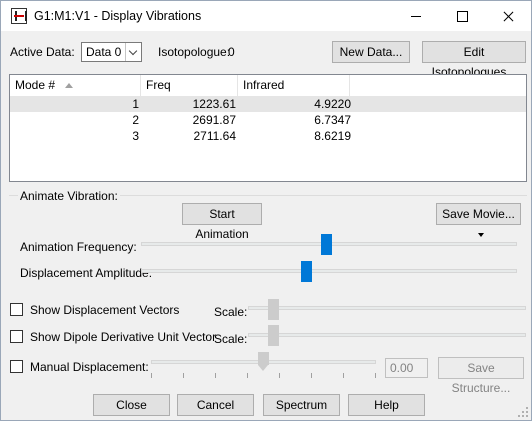 The height and width of the screenshot is (421, 532). What do you see at coordinates (387, 335) in the screenshot?
I see `dipole-scale-track` at bounding box center [387, 335].